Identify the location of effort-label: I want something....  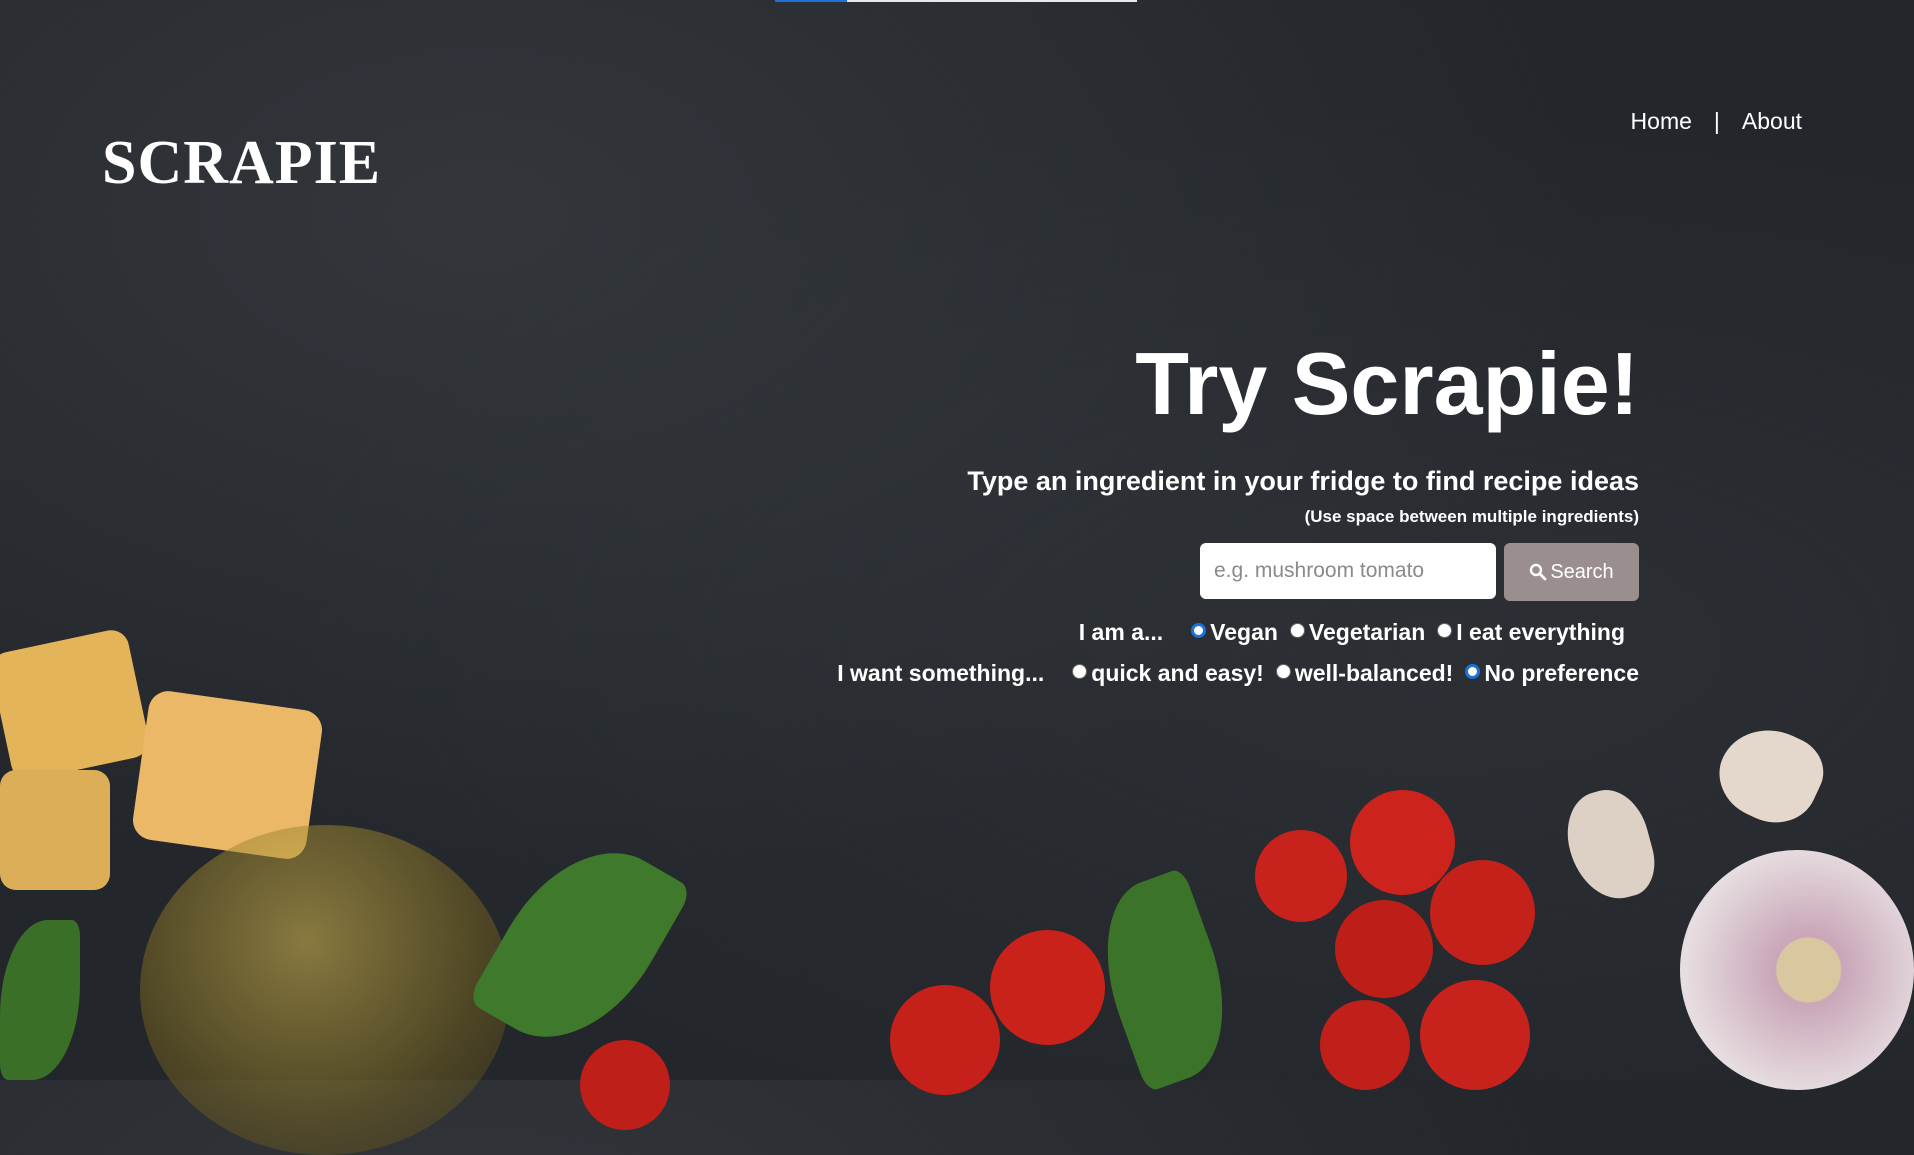
(941, 673).